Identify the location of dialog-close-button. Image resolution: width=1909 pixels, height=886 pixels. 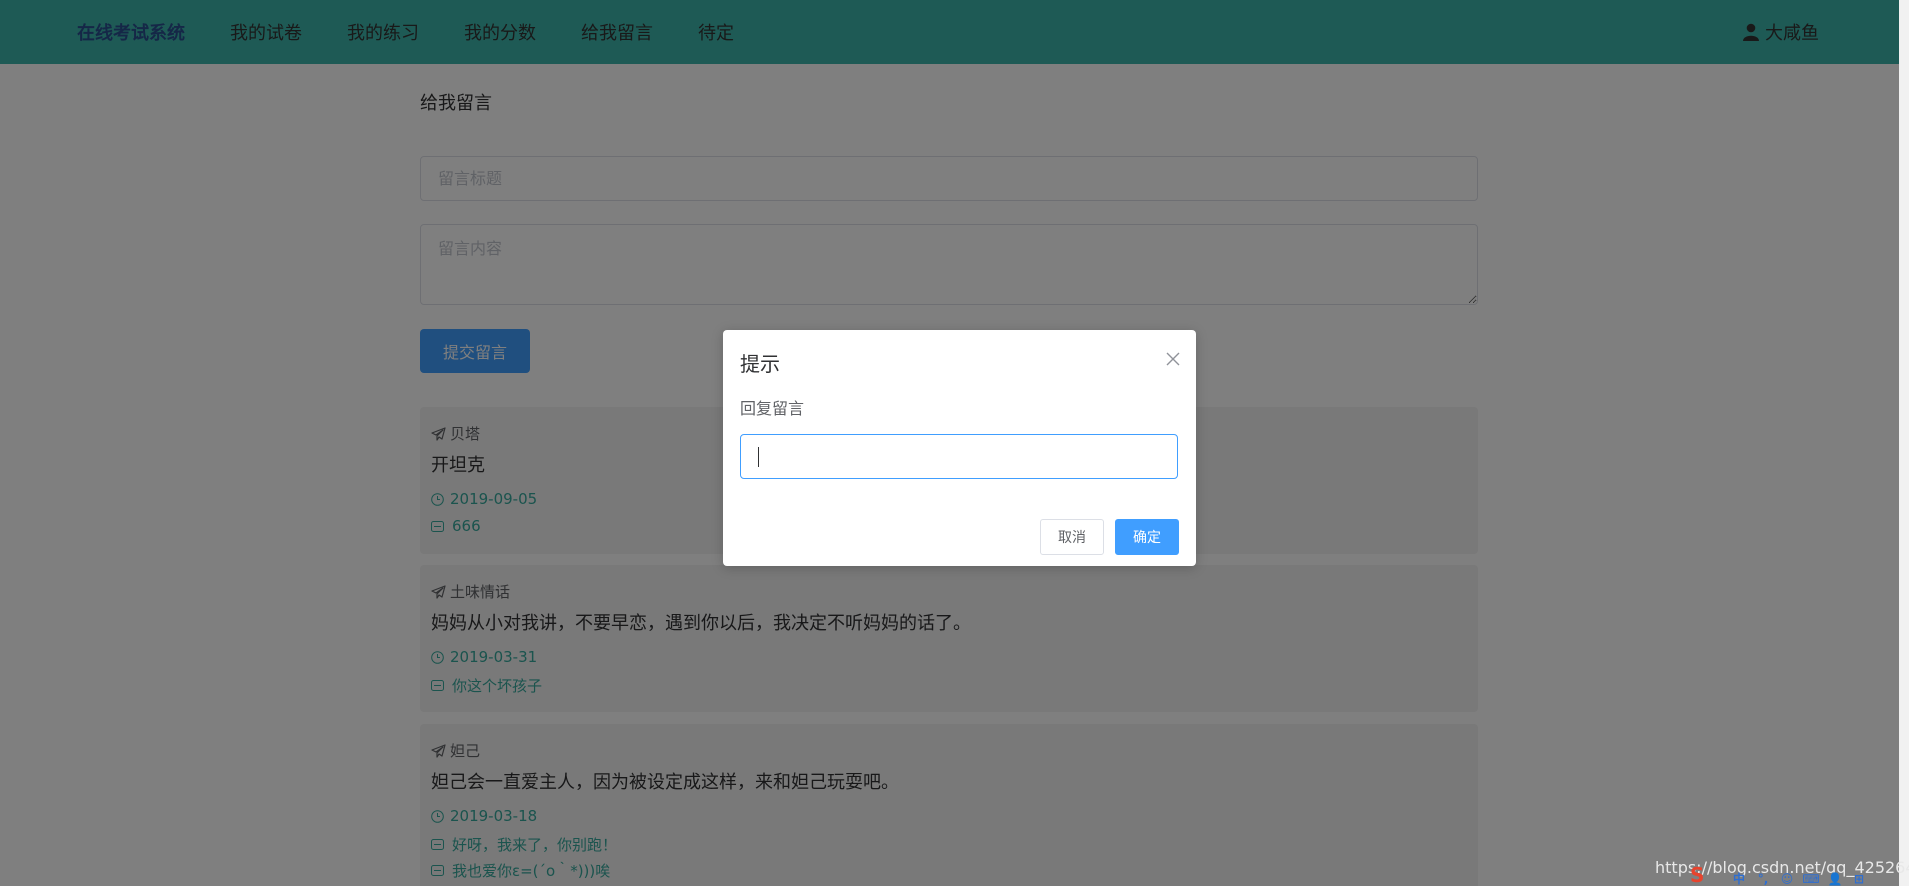
(1173, 360).